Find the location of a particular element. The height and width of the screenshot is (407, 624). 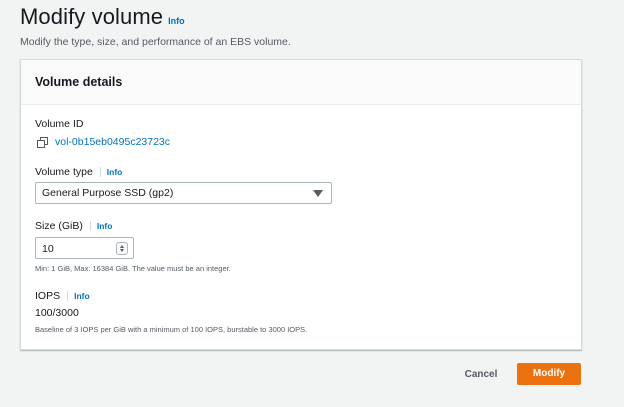

volume-type-select: General Purpose SSD (gp2) is located at coordinates (183, 193).